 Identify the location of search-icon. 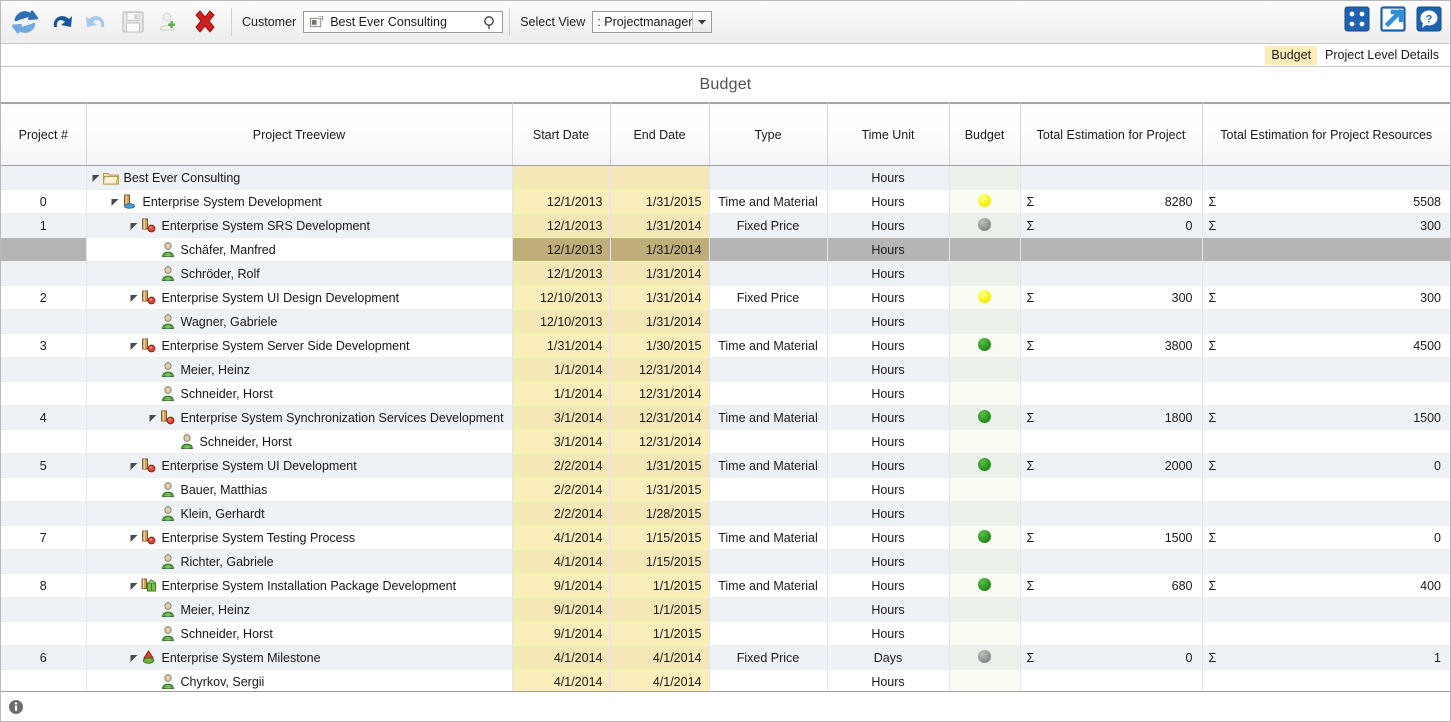
(490, 22).